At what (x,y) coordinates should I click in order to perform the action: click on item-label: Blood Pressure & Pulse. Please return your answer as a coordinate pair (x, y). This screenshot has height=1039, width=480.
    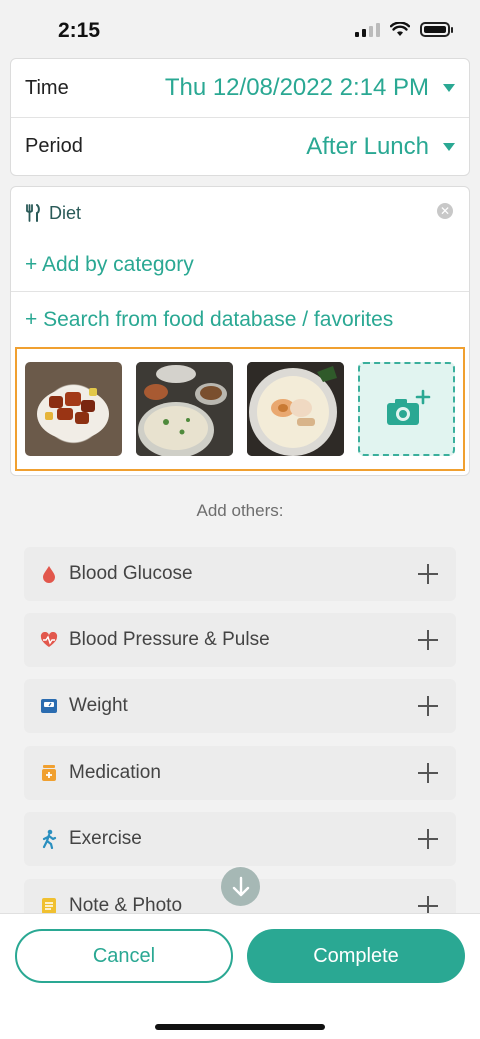
    Looking at the image, I should click on (169, 639).